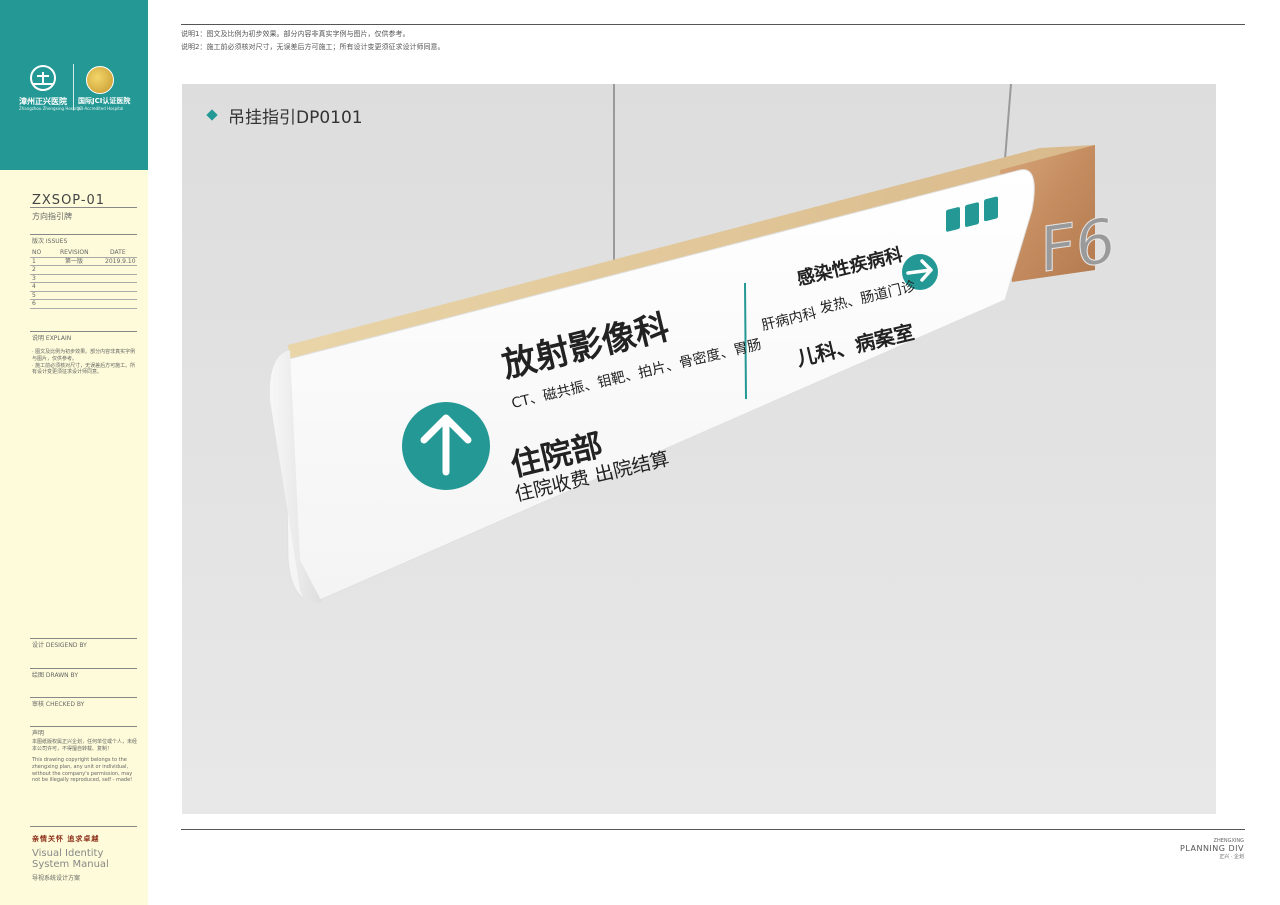 The height and width of the screenshot is (905, 1280). What do you see at coordinates (713, 829) in the screenshot?
I see `bottom-rule` at bounding box center [713, 829].